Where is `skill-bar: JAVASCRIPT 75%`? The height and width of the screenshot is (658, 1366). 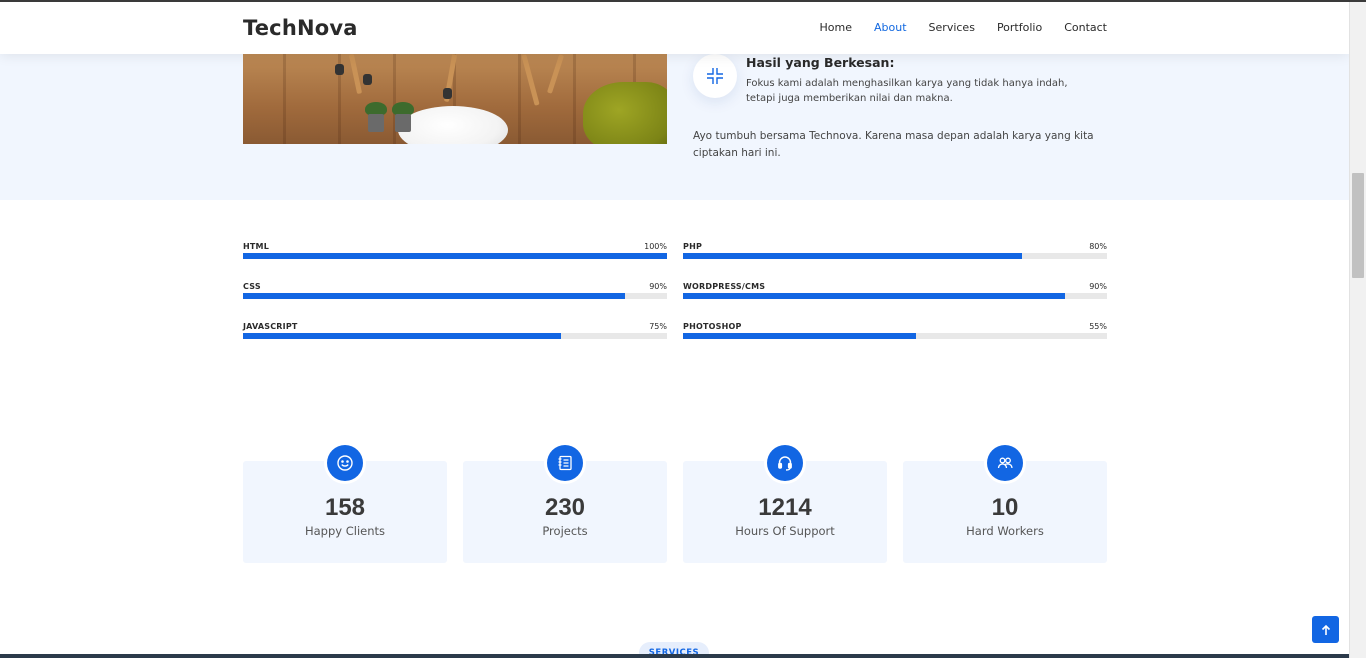 skill-bar: JAVASCRIPT 75% is located at coordinates (455, 332).